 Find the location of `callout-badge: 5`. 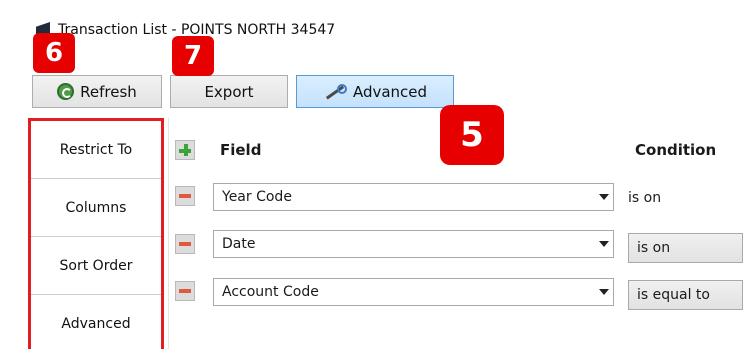

callout-badge: 5 is located at coordinates (472, 135).